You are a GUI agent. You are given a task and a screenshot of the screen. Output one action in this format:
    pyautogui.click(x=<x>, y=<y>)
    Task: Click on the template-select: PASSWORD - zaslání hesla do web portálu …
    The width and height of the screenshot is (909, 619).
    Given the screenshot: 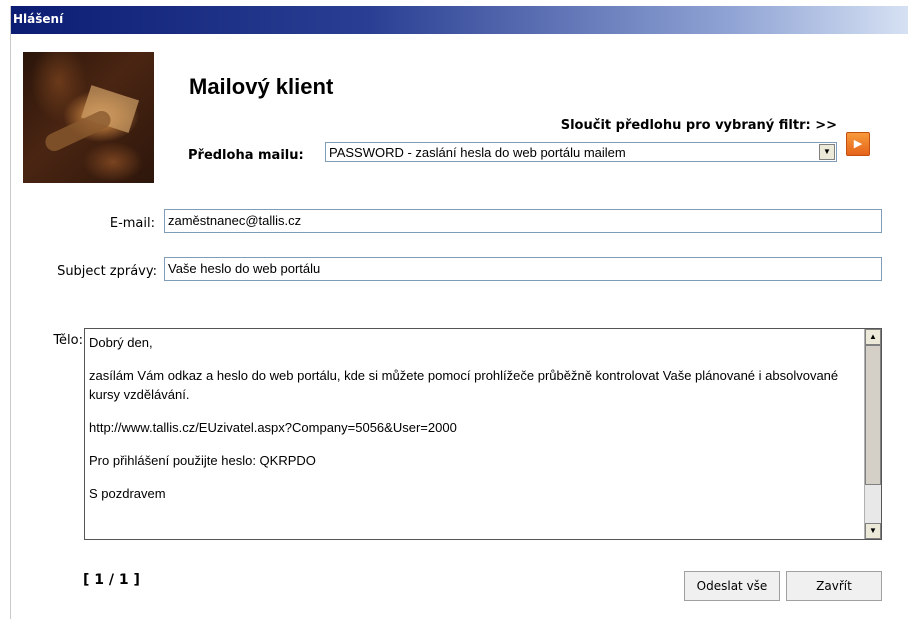 What is the action you would take?
    pyautogui.click(x=581, y=152)
    